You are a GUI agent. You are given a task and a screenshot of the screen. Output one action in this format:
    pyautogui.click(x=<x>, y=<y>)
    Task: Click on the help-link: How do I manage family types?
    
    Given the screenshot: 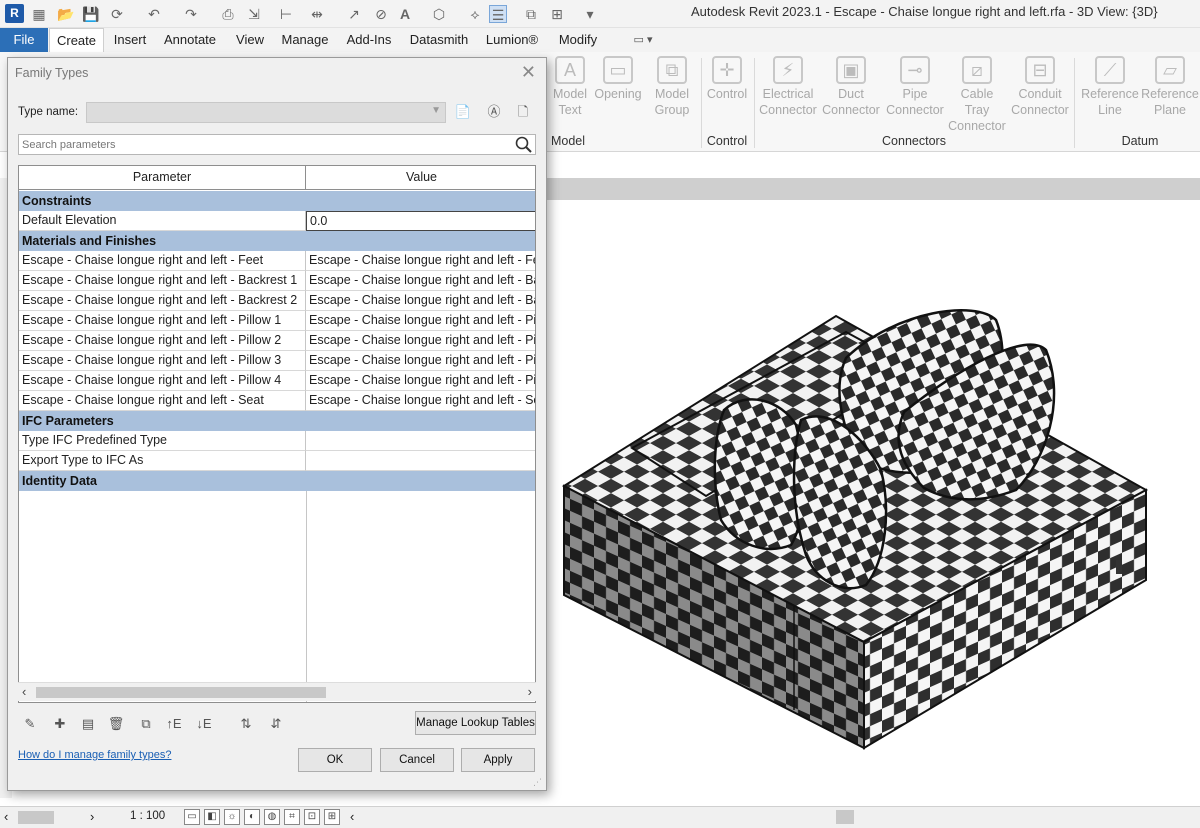 What is the action you would take?
    pyautogui.click(x=94, y=755)
    